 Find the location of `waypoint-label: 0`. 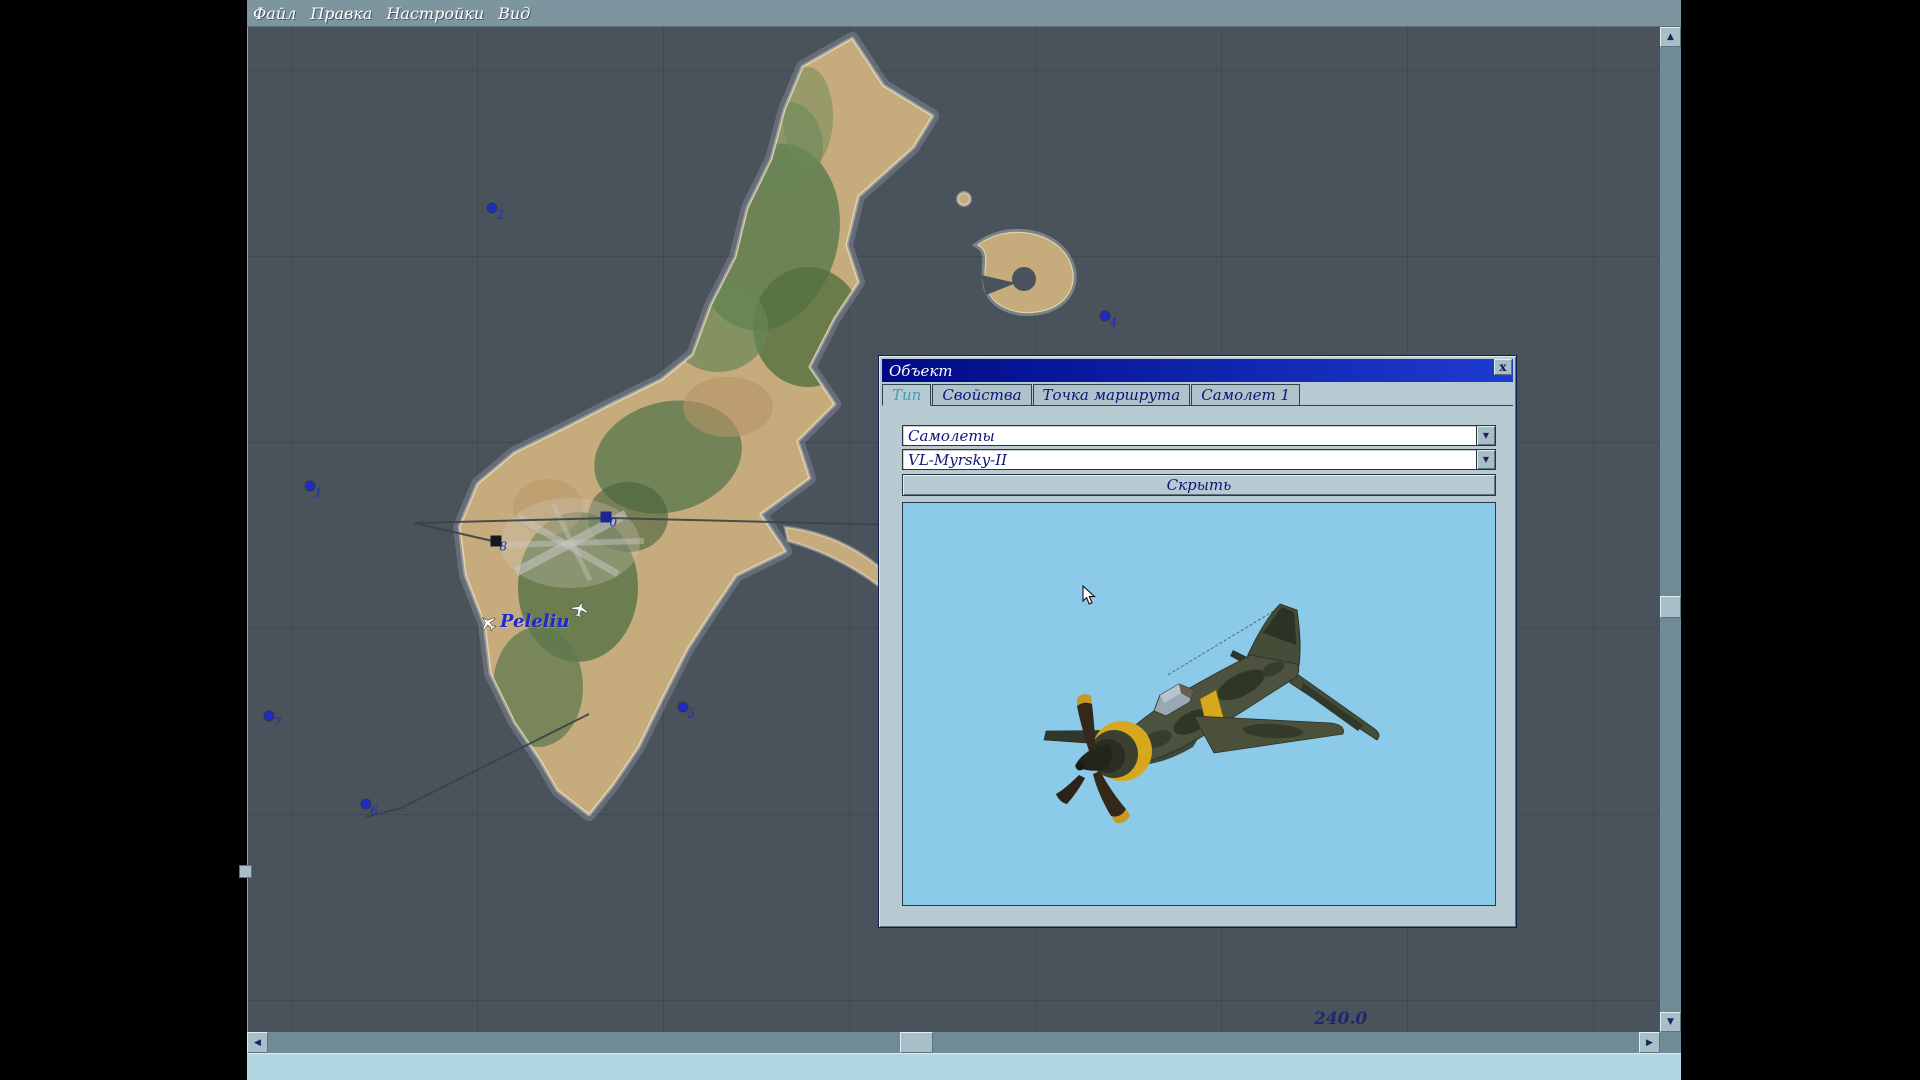

waypoint-label: 0 is located at coordinates (613, 522).